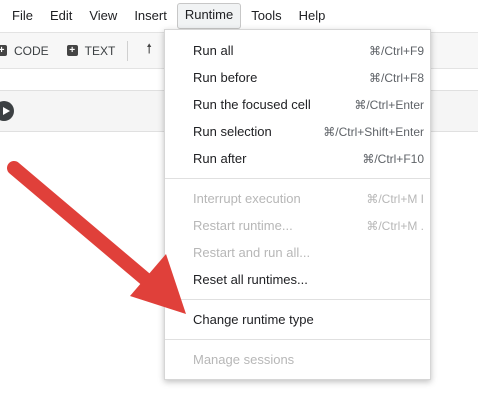 This screenshot has height=401, width=478. Describe the element at coordinates (149, 48) in the screenshot. I see `arrow-up-icon: 🠕` at that location.